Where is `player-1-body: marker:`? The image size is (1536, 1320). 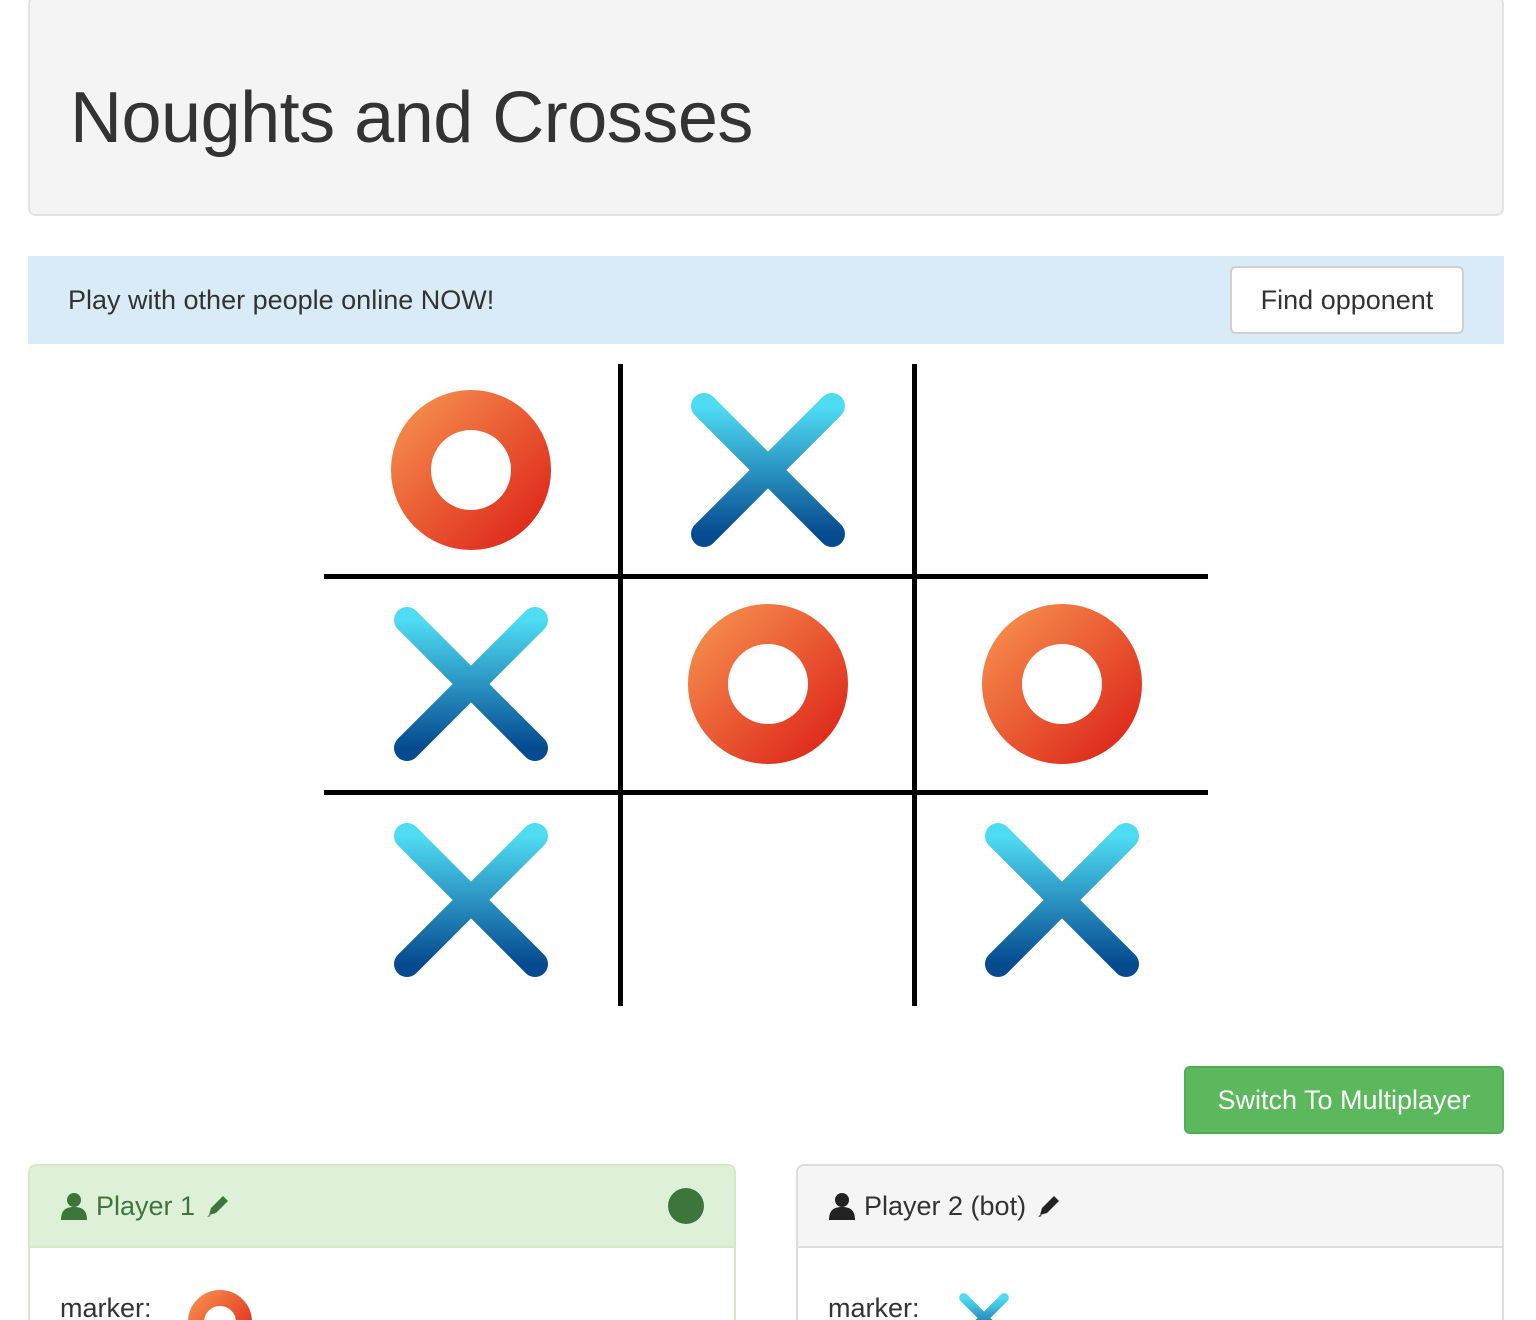
player-1-body: marker: is located at coordinates (156, 1302).